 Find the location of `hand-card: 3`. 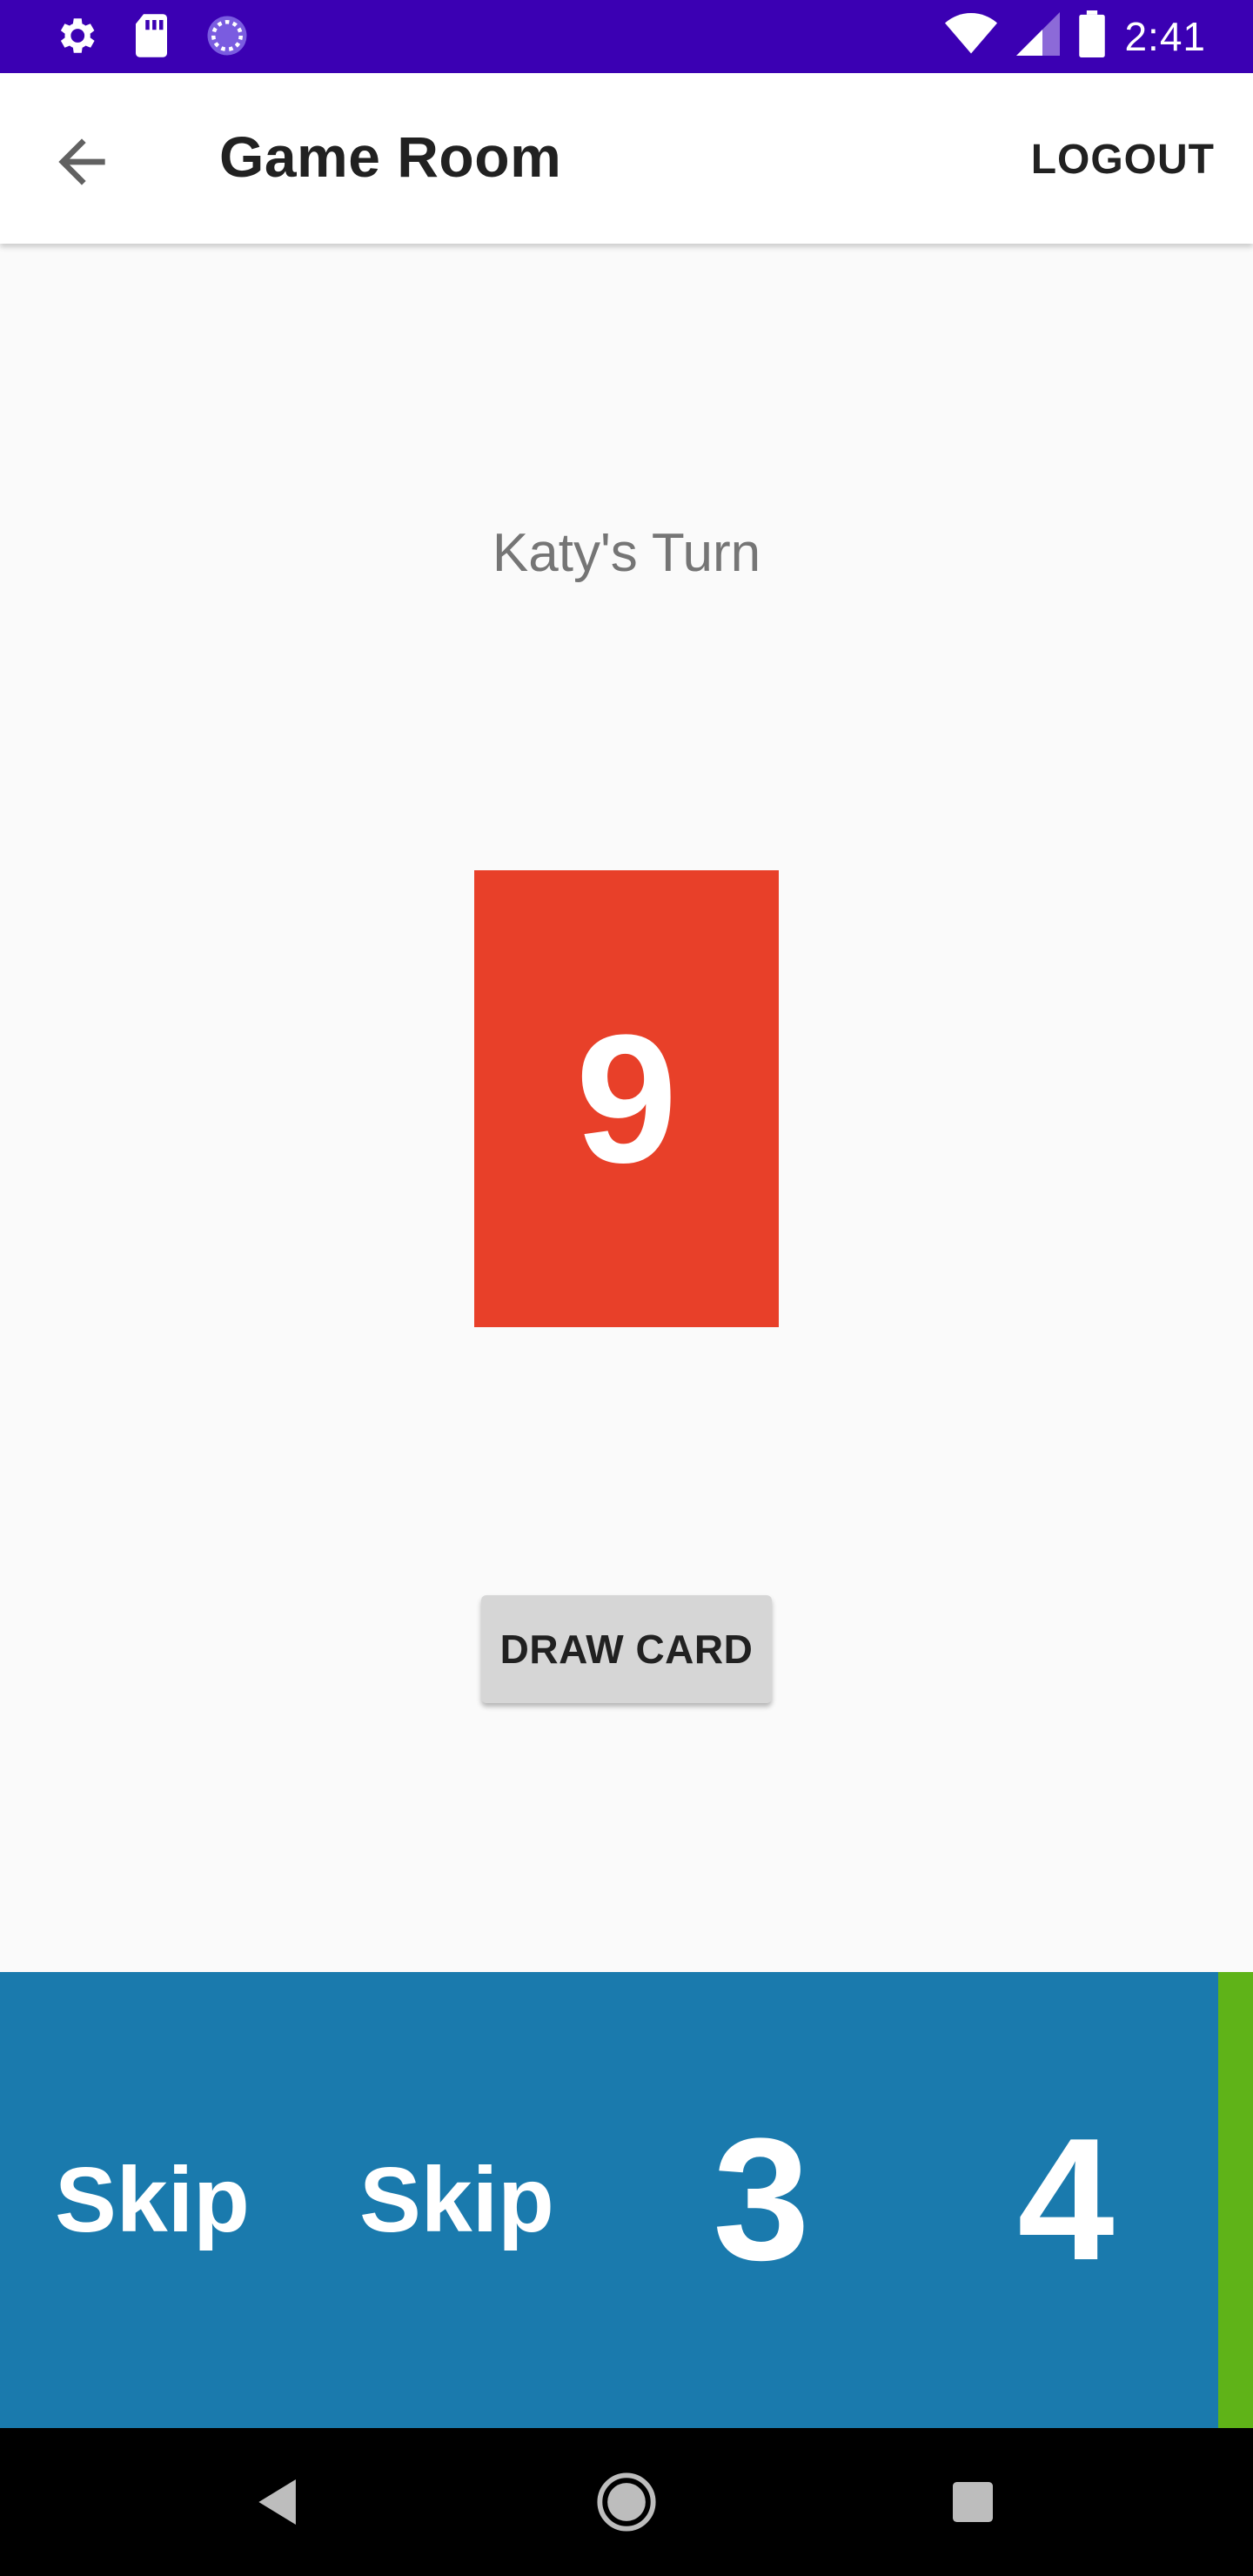

hand-card: 3 is located at coordinates (761, 2200).